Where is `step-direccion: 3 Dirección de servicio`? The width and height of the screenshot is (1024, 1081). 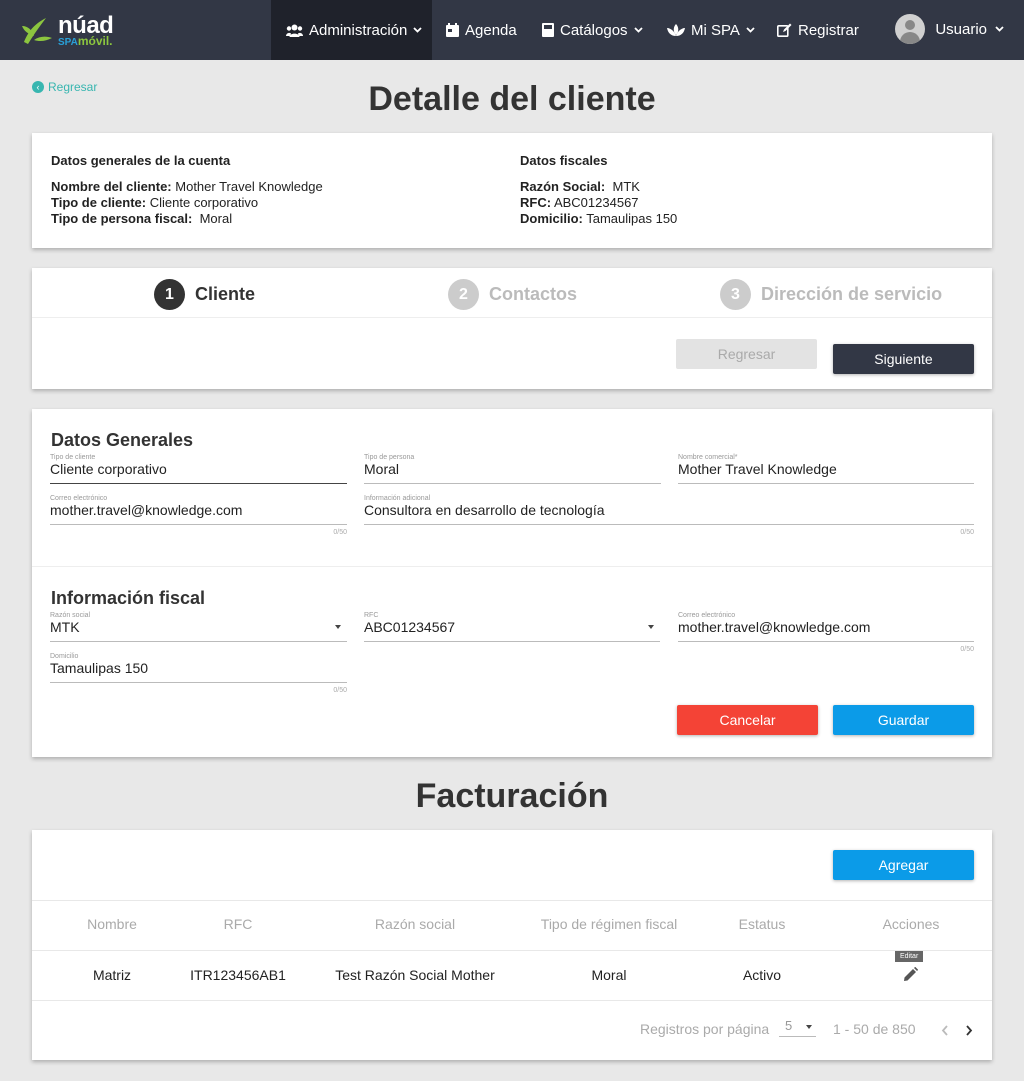 step-direccion: 3 Dirección de servicio is located at coordinates (831, 294).